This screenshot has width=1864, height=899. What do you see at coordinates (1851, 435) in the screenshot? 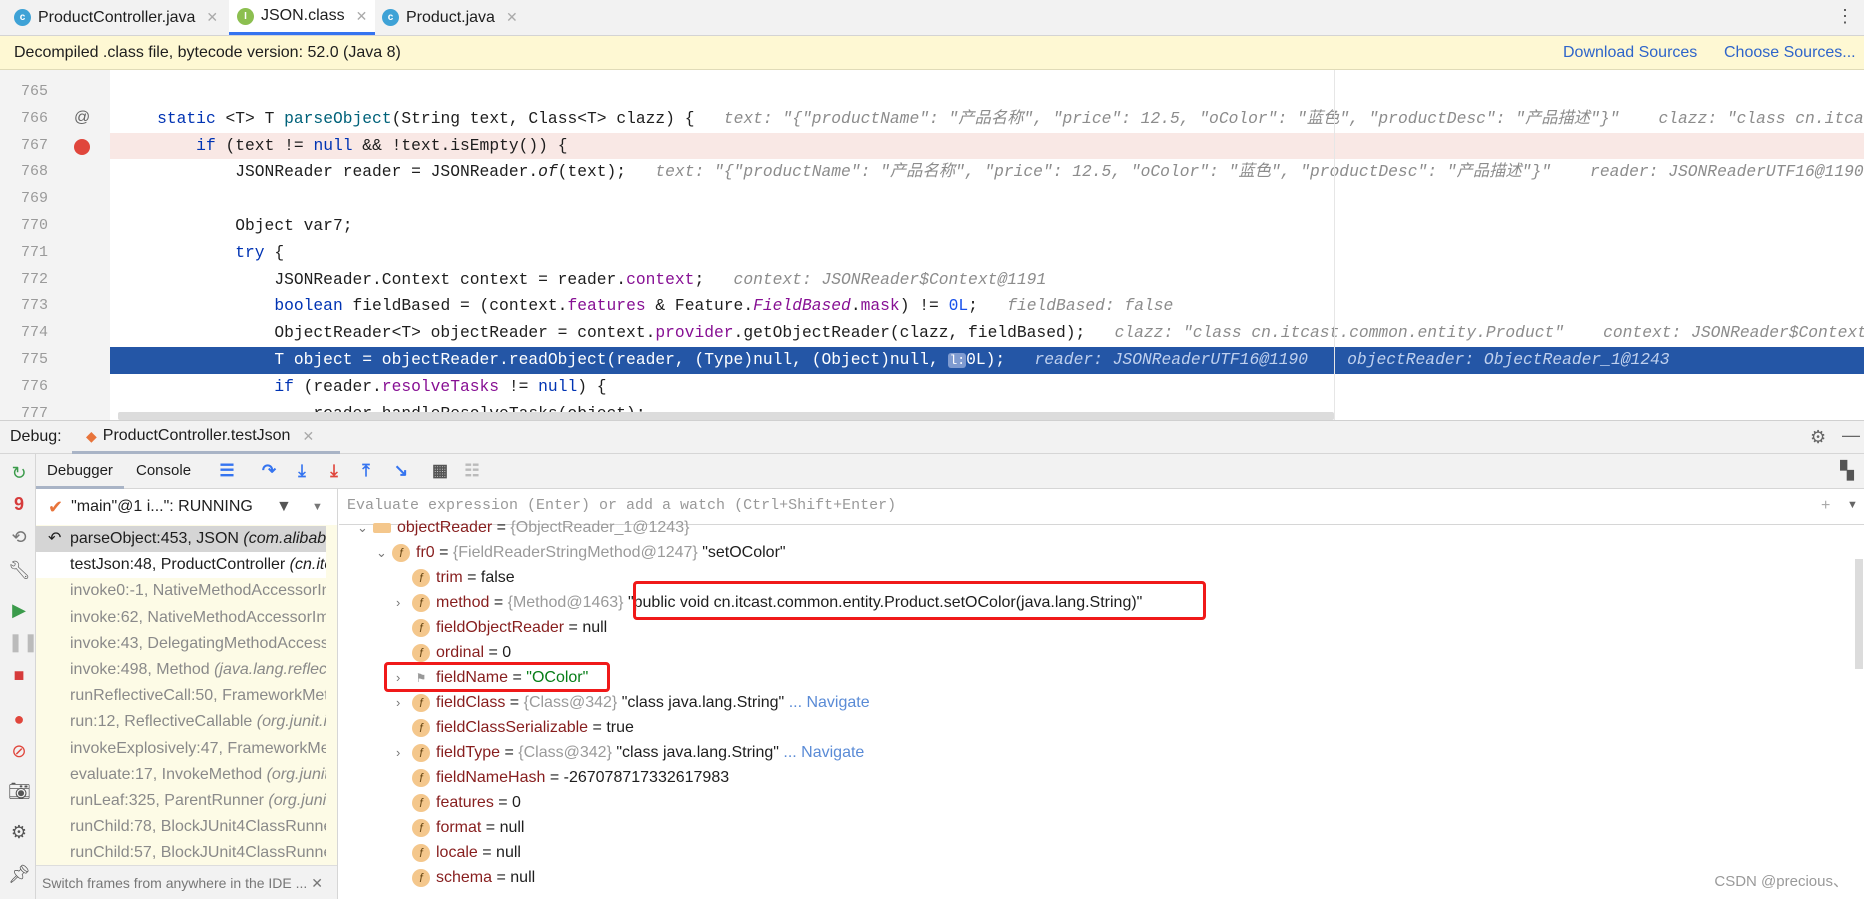
I see `minimize-icon: —` at bounding box center [1851, 435].